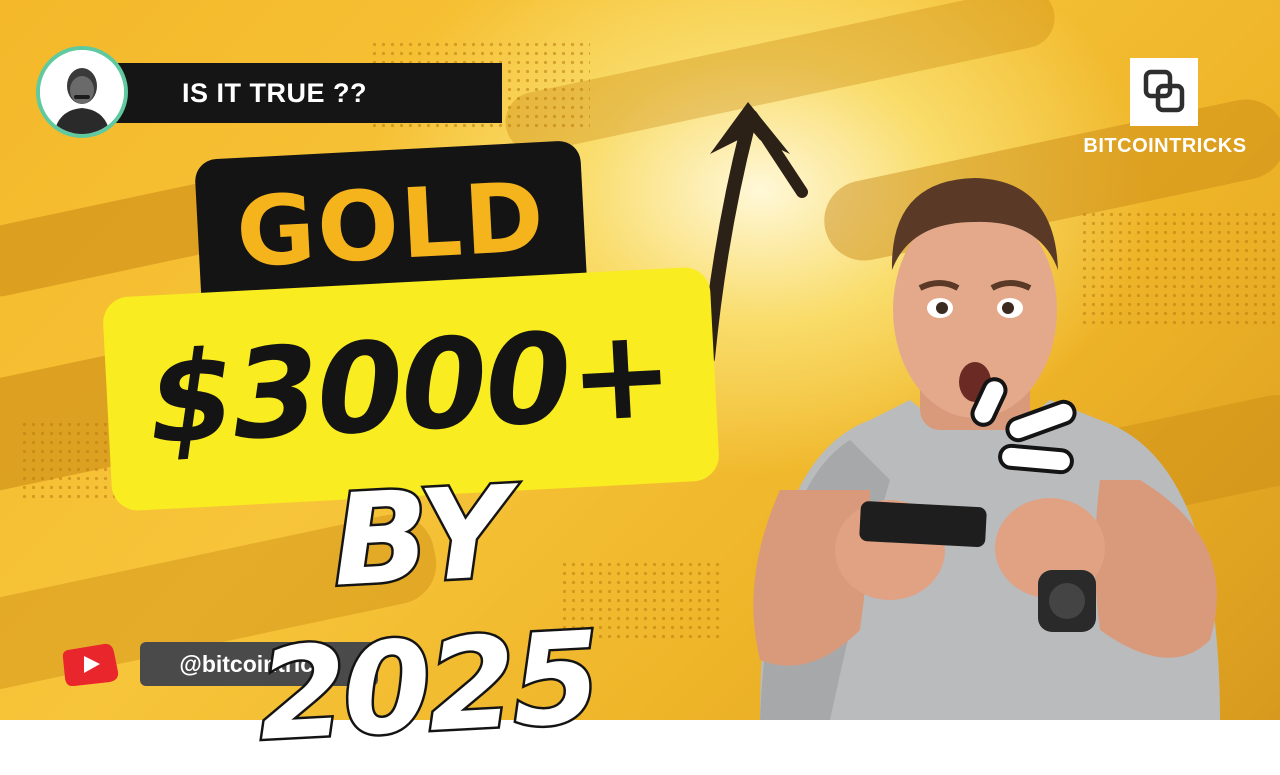 Image resolution: width=1280 pixels, height=775 pixels. I want to click on host-avatar, so click(82, 92).